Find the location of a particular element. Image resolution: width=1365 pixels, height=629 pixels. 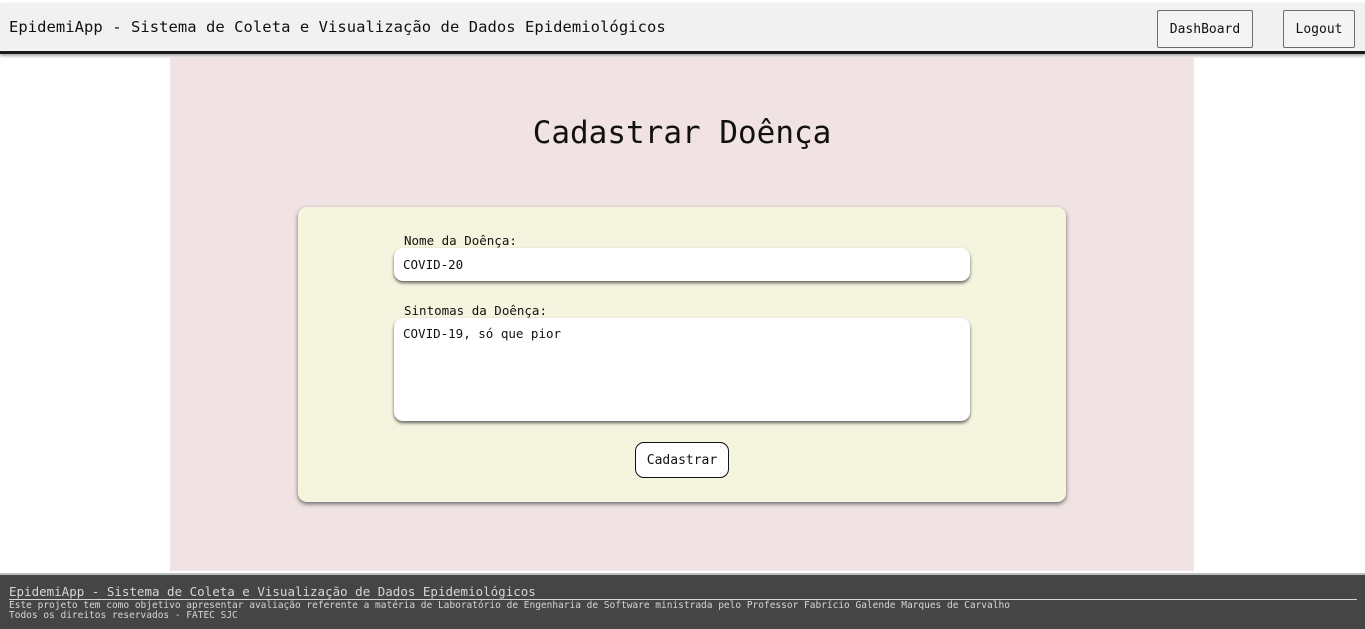

disease-symptoms-label: Sintomas da Doênça: is located at coordinates (475, 310).